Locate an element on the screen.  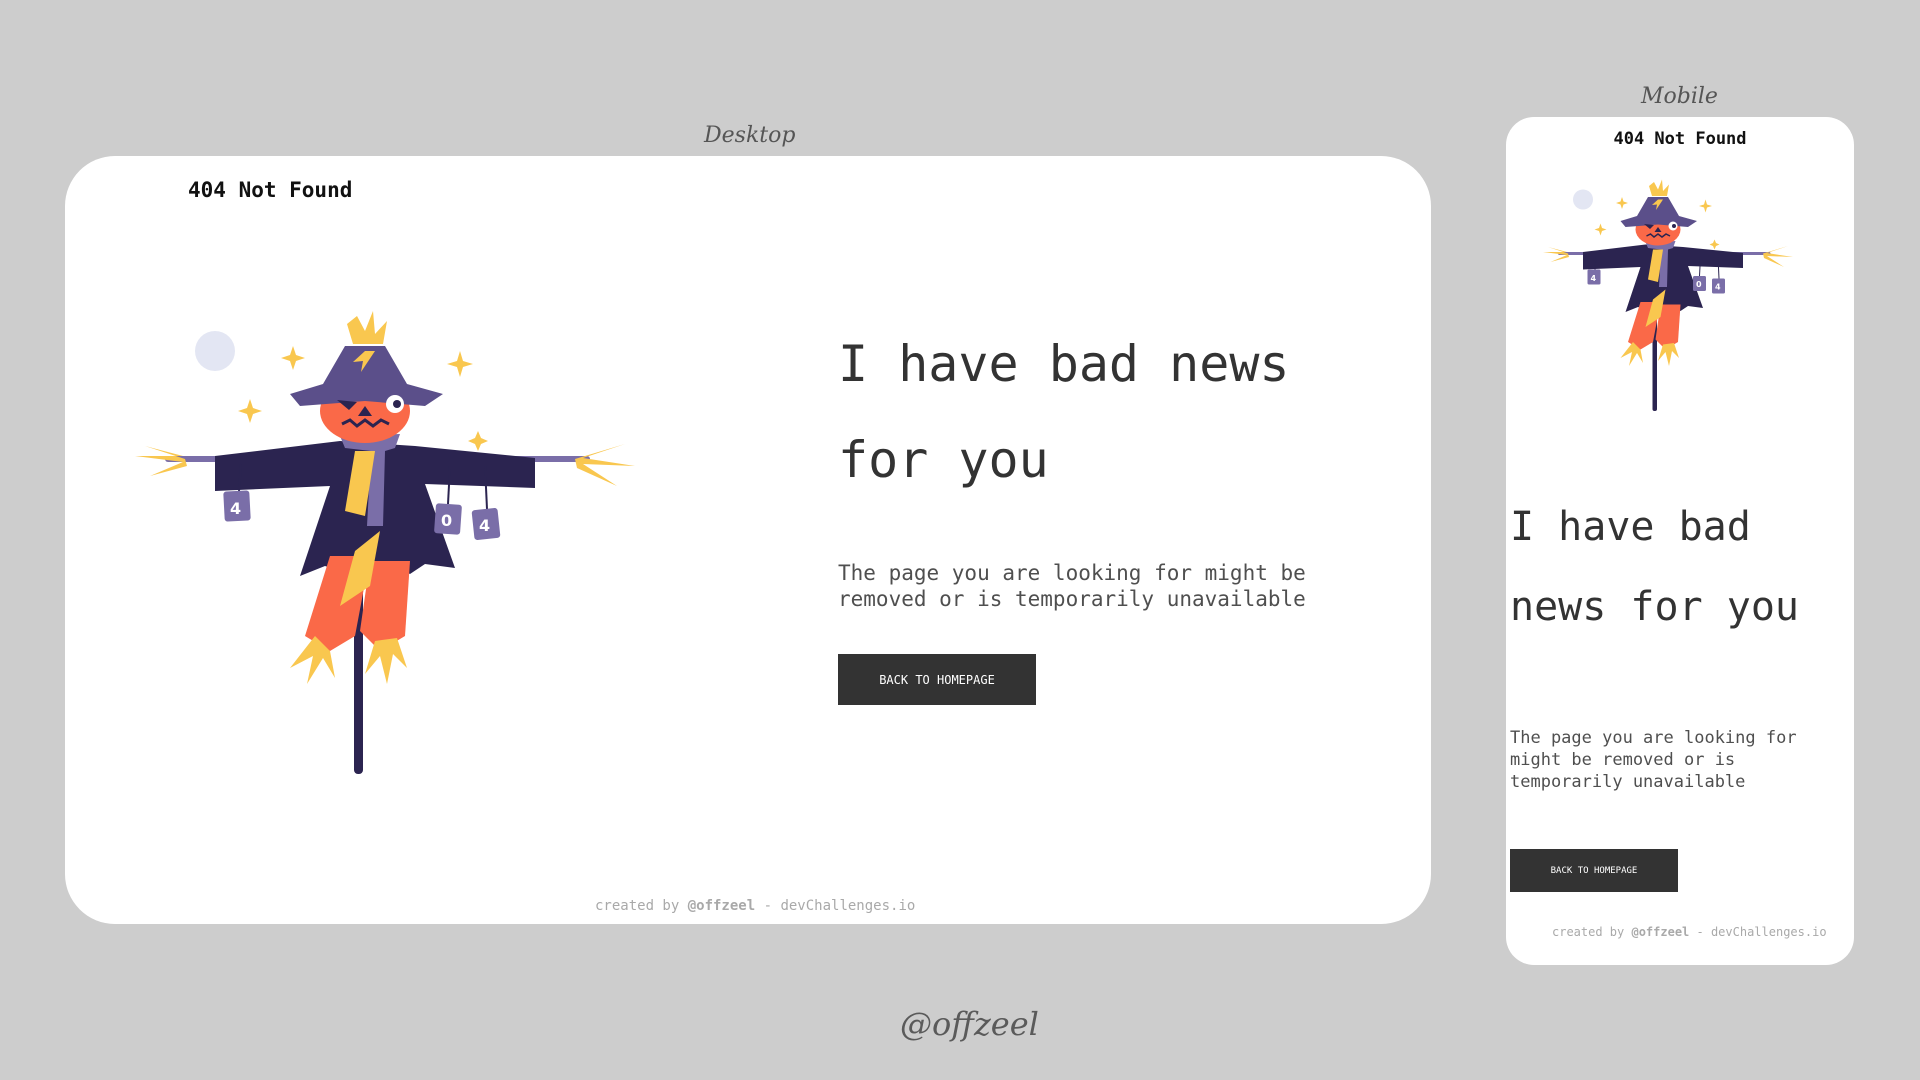
credit-author-link: @offzeel is located at coordinates (721, 906).